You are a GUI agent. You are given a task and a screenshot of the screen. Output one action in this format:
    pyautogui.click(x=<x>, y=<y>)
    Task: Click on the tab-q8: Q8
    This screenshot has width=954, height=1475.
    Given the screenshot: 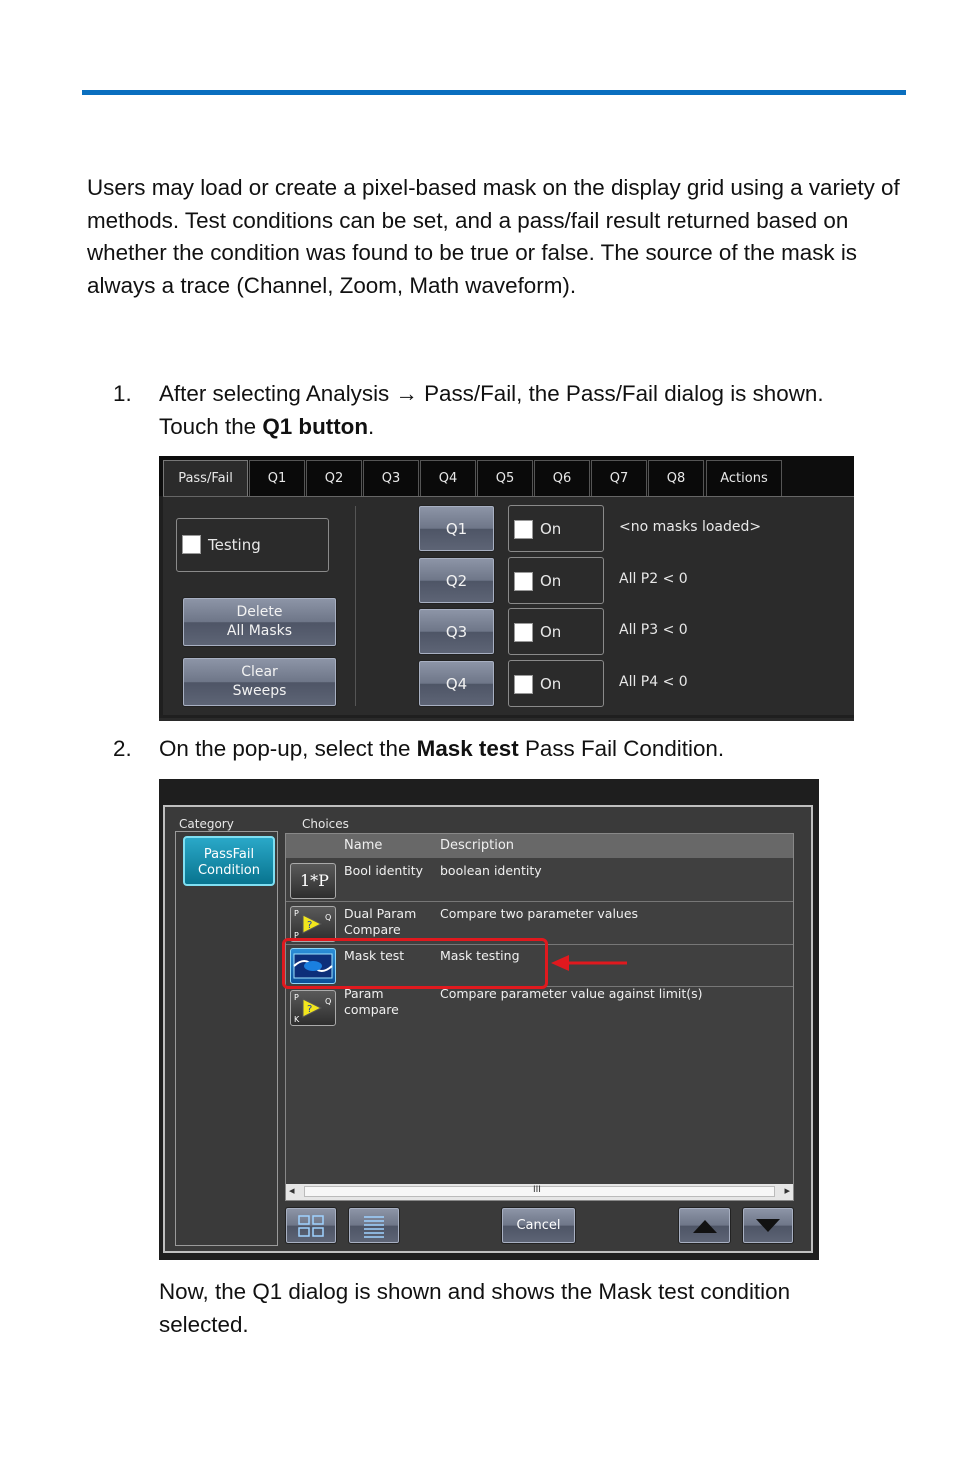 What is the action you would take?
    pyautogui.click(x=676, y=478)
    